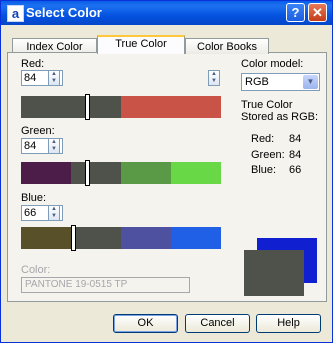 This screenshot has width=333, height=343. What do you see at coordinates (54, 78) in the screenshot?
I see `red-spinner: ▲ ▼` at bounding box center [54, 78].